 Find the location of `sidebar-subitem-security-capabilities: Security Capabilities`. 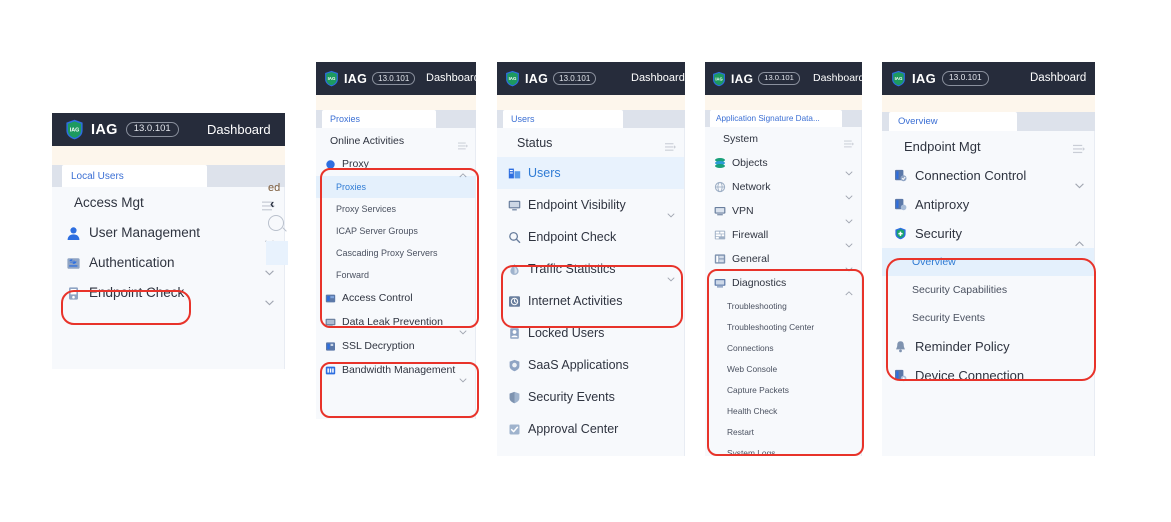

sidebar-subitem-security-capabilities: Security Capabilities is located at coordinates (988, 290).